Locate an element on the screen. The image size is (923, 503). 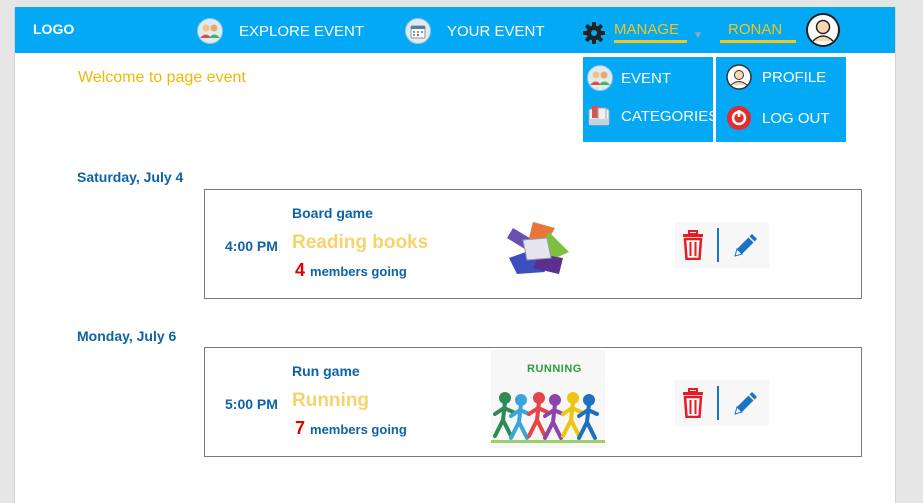
running-image-title: RUNNING is located at coordinates (554, 369).